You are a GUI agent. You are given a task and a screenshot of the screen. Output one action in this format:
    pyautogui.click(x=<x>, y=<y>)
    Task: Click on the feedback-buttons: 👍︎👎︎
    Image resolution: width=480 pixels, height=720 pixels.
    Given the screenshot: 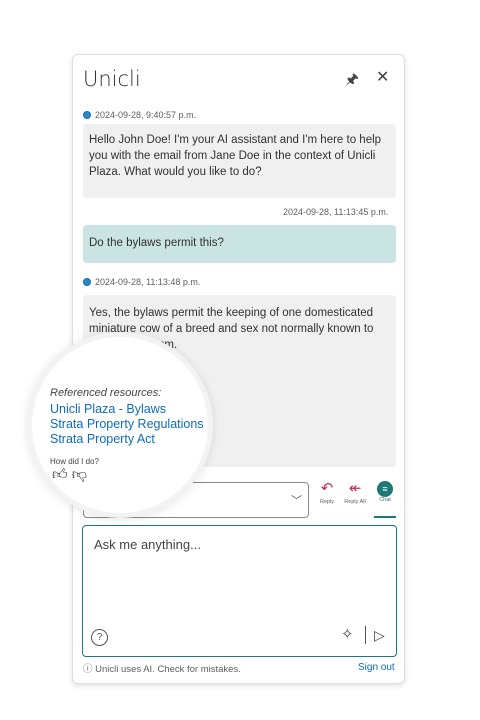 What is the action you would take?
    pyautogui.click(x=71, y=475)
    